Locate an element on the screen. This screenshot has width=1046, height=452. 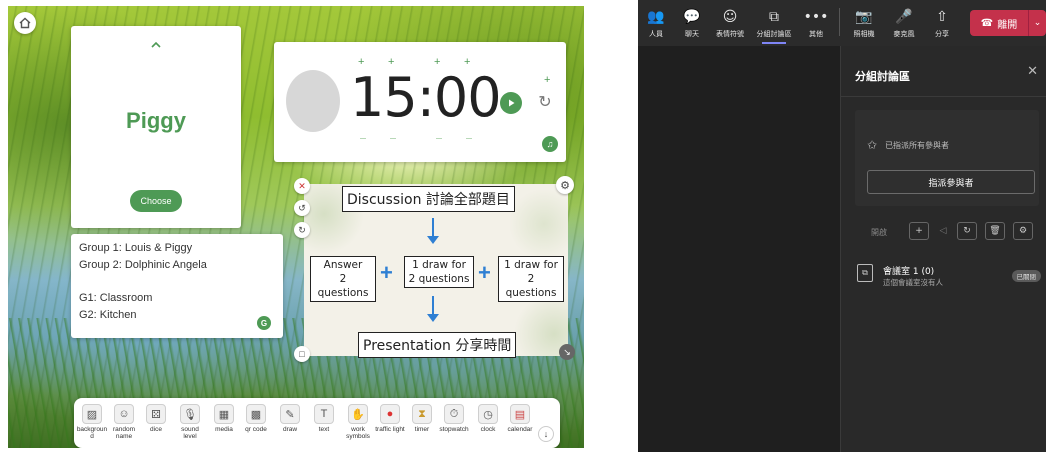
room-name: 會議室 1 (0) is located at coordinates (909, 272).